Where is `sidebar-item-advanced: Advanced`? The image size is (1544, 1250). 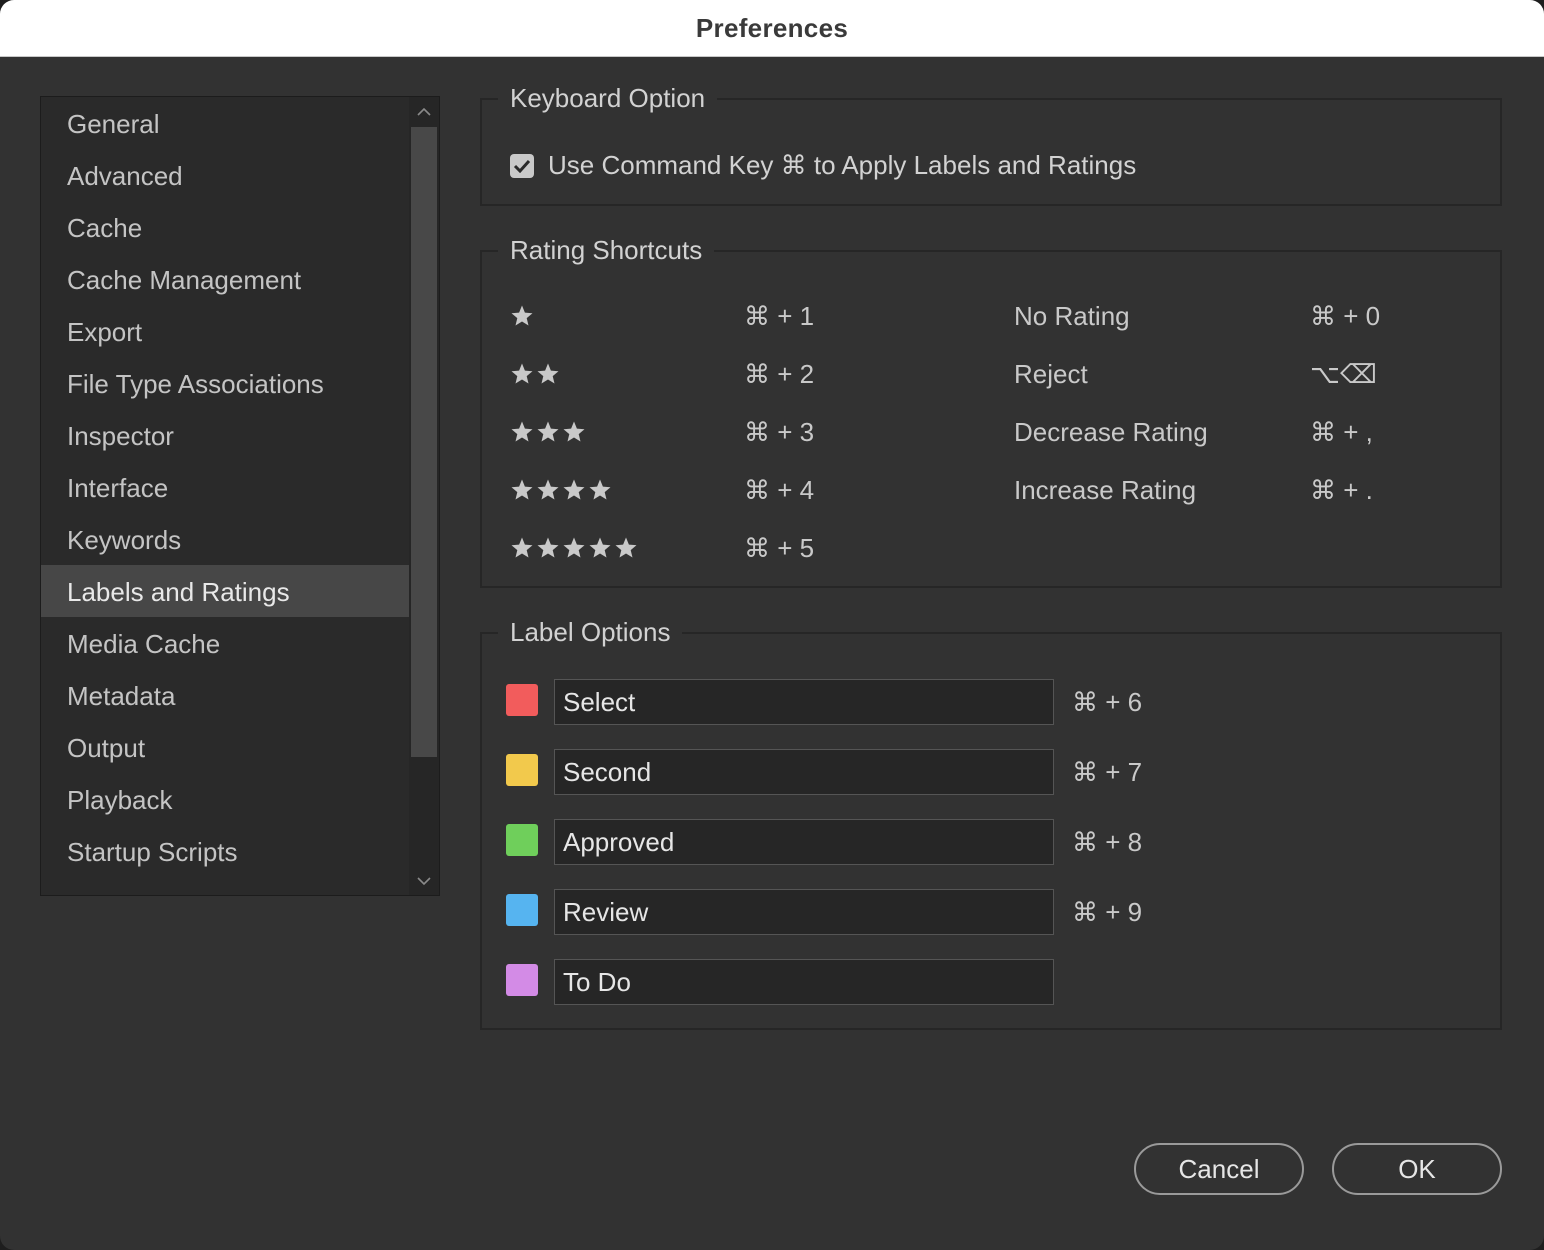 sidebar-item-advanced: Advanced is located at coordinates (225, 175).